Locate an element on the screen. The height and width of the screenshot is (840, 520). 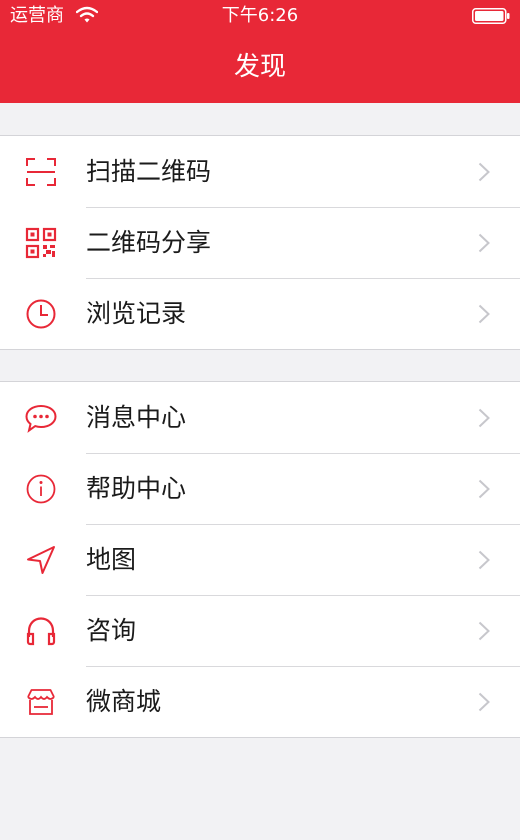
clock-icon is located at coordinates (41, 314).